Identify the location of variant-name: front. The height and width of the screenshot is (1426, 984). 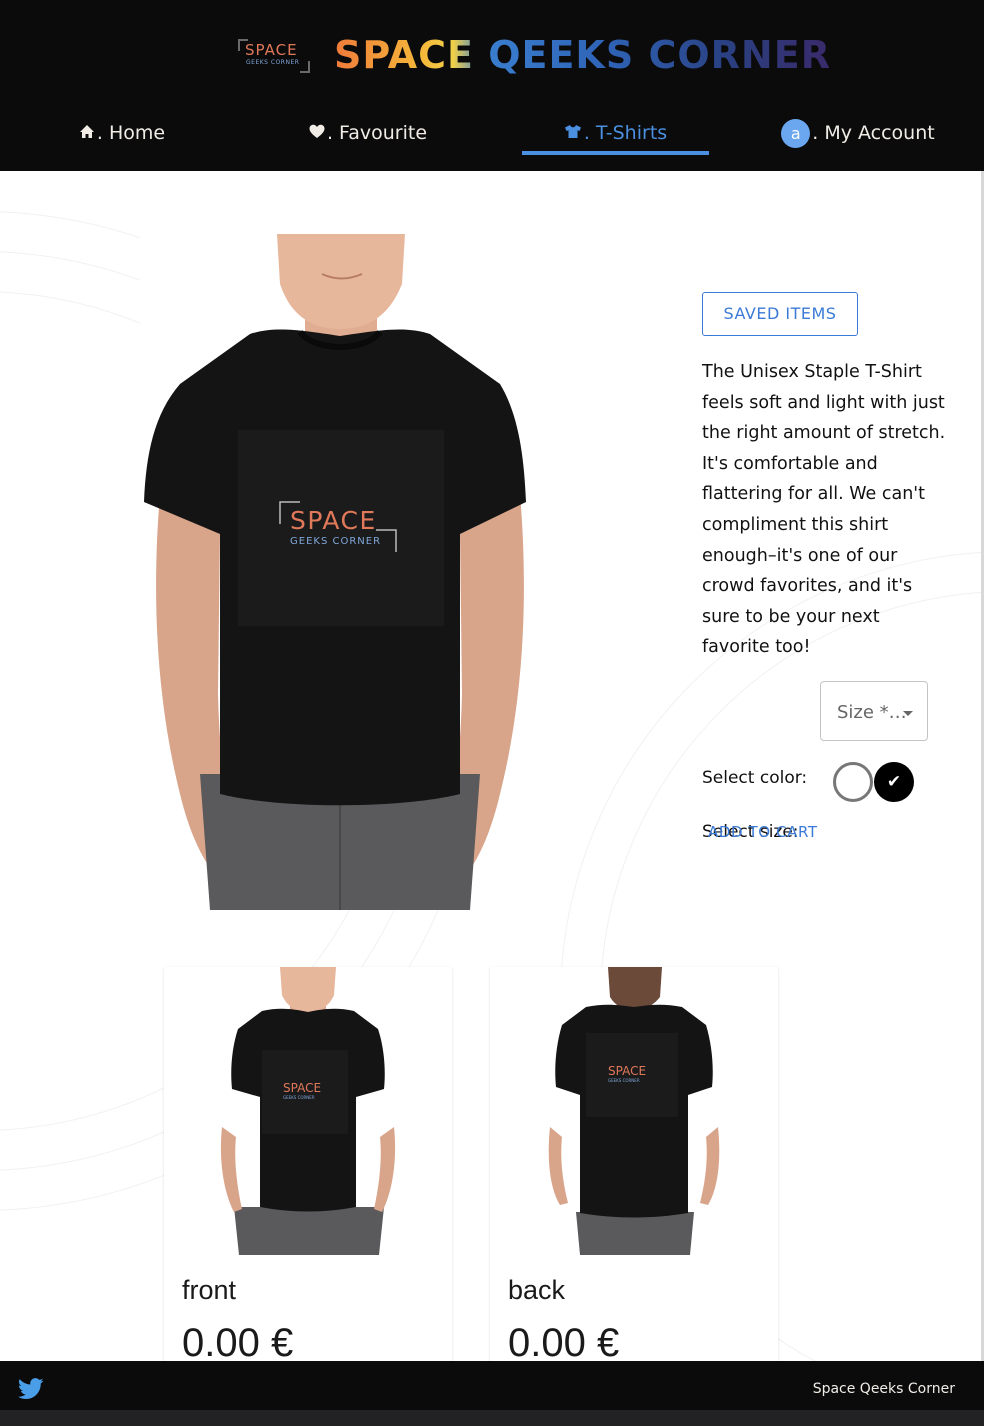
(209, 1290).